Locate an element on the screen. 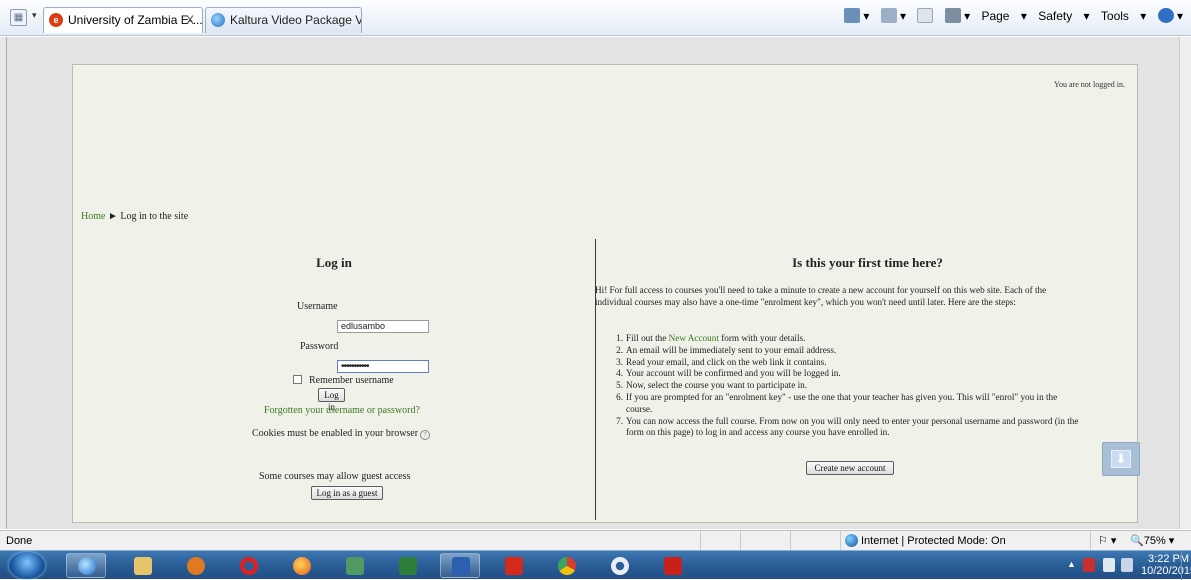 The width and height of the screenshot is (1191, 580). help-icon: ? is located at coordinates (425, 435).